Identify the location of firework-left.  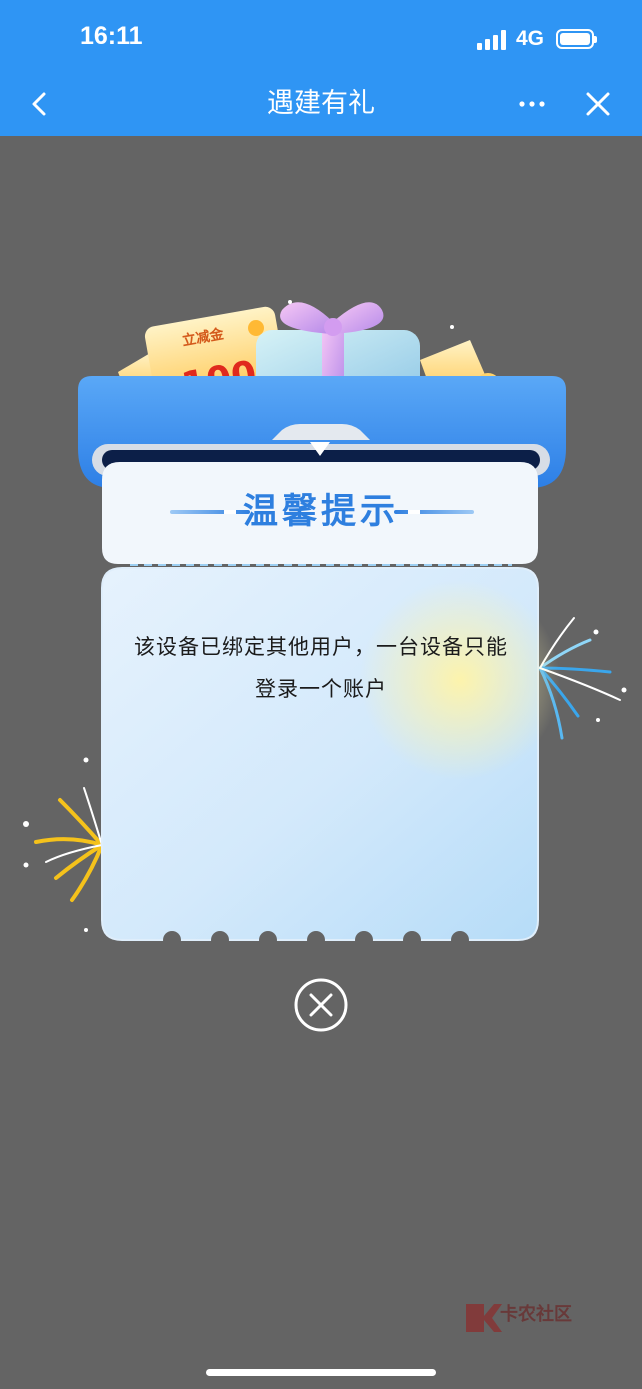
(63, 844).